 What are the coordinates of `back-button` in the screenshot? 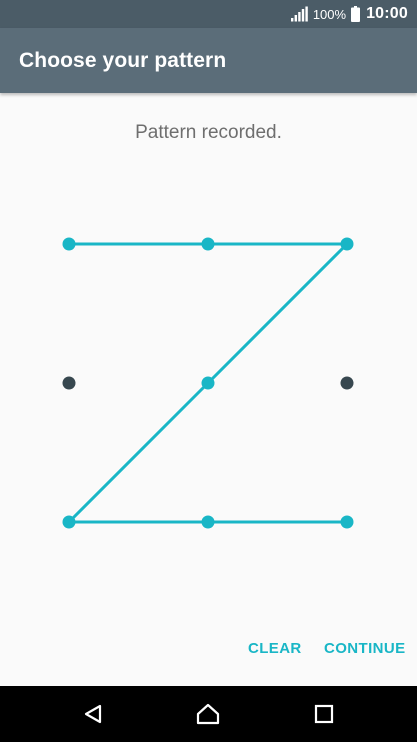 It's located at (93, 714).